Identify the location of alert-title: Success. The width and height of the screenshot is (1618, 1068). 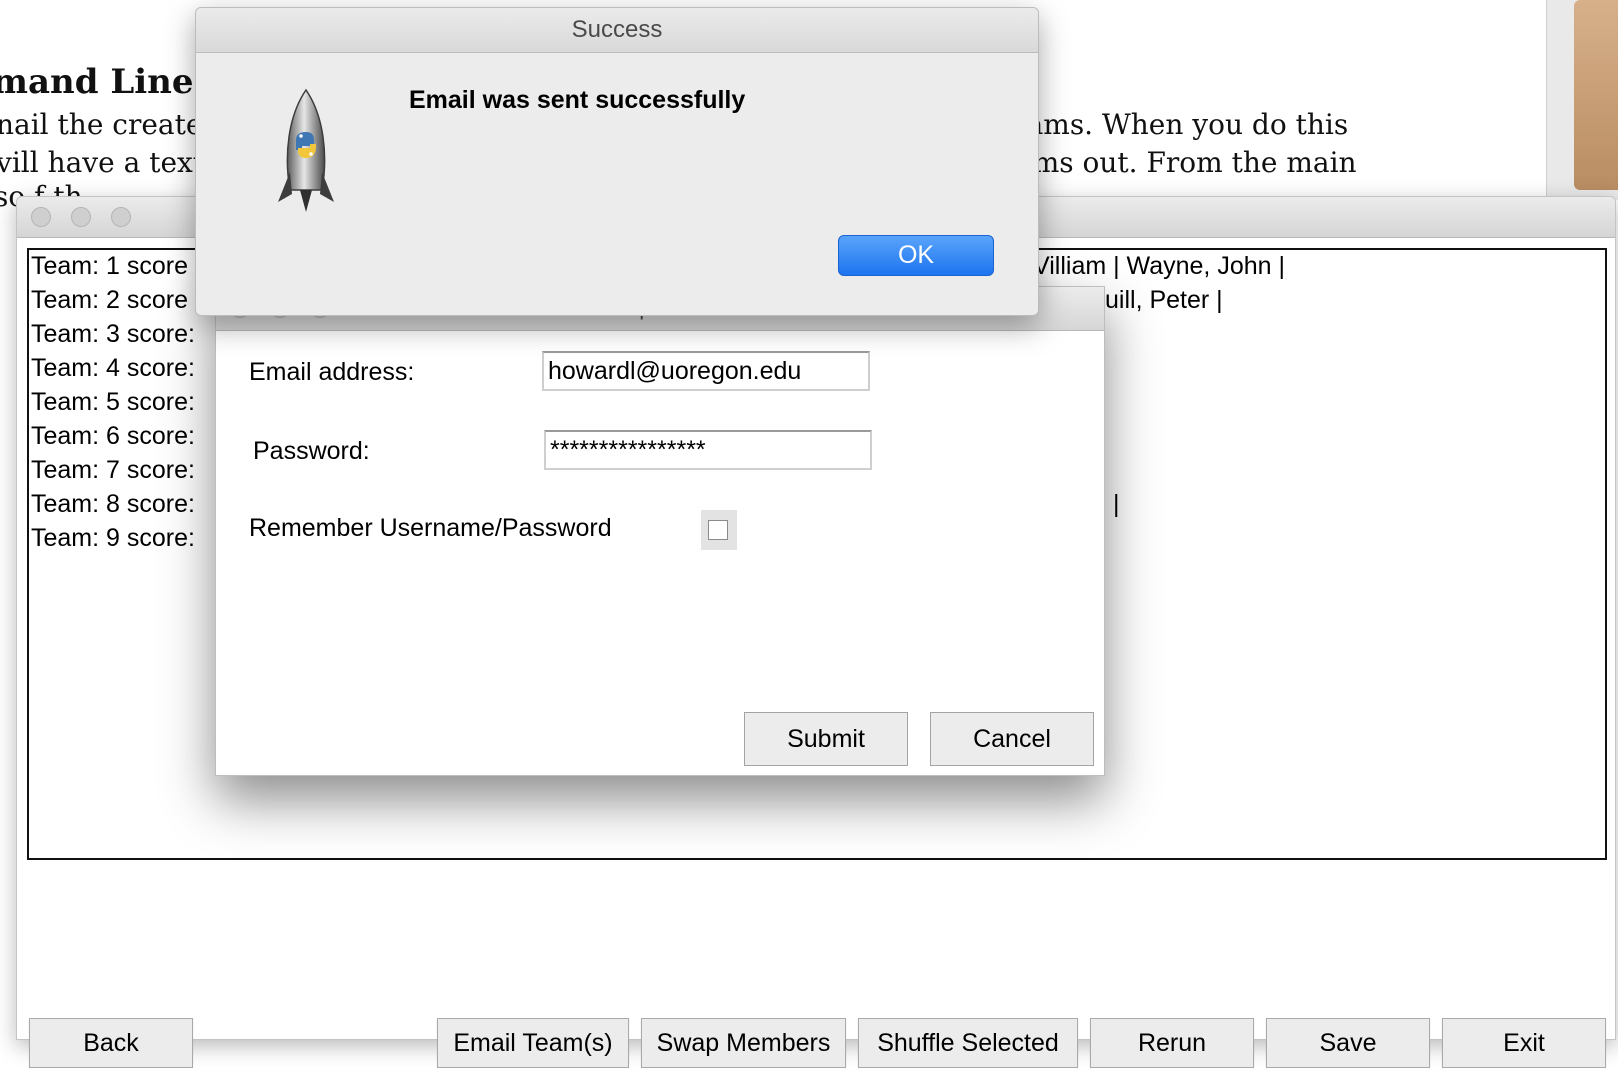
(617, 29).